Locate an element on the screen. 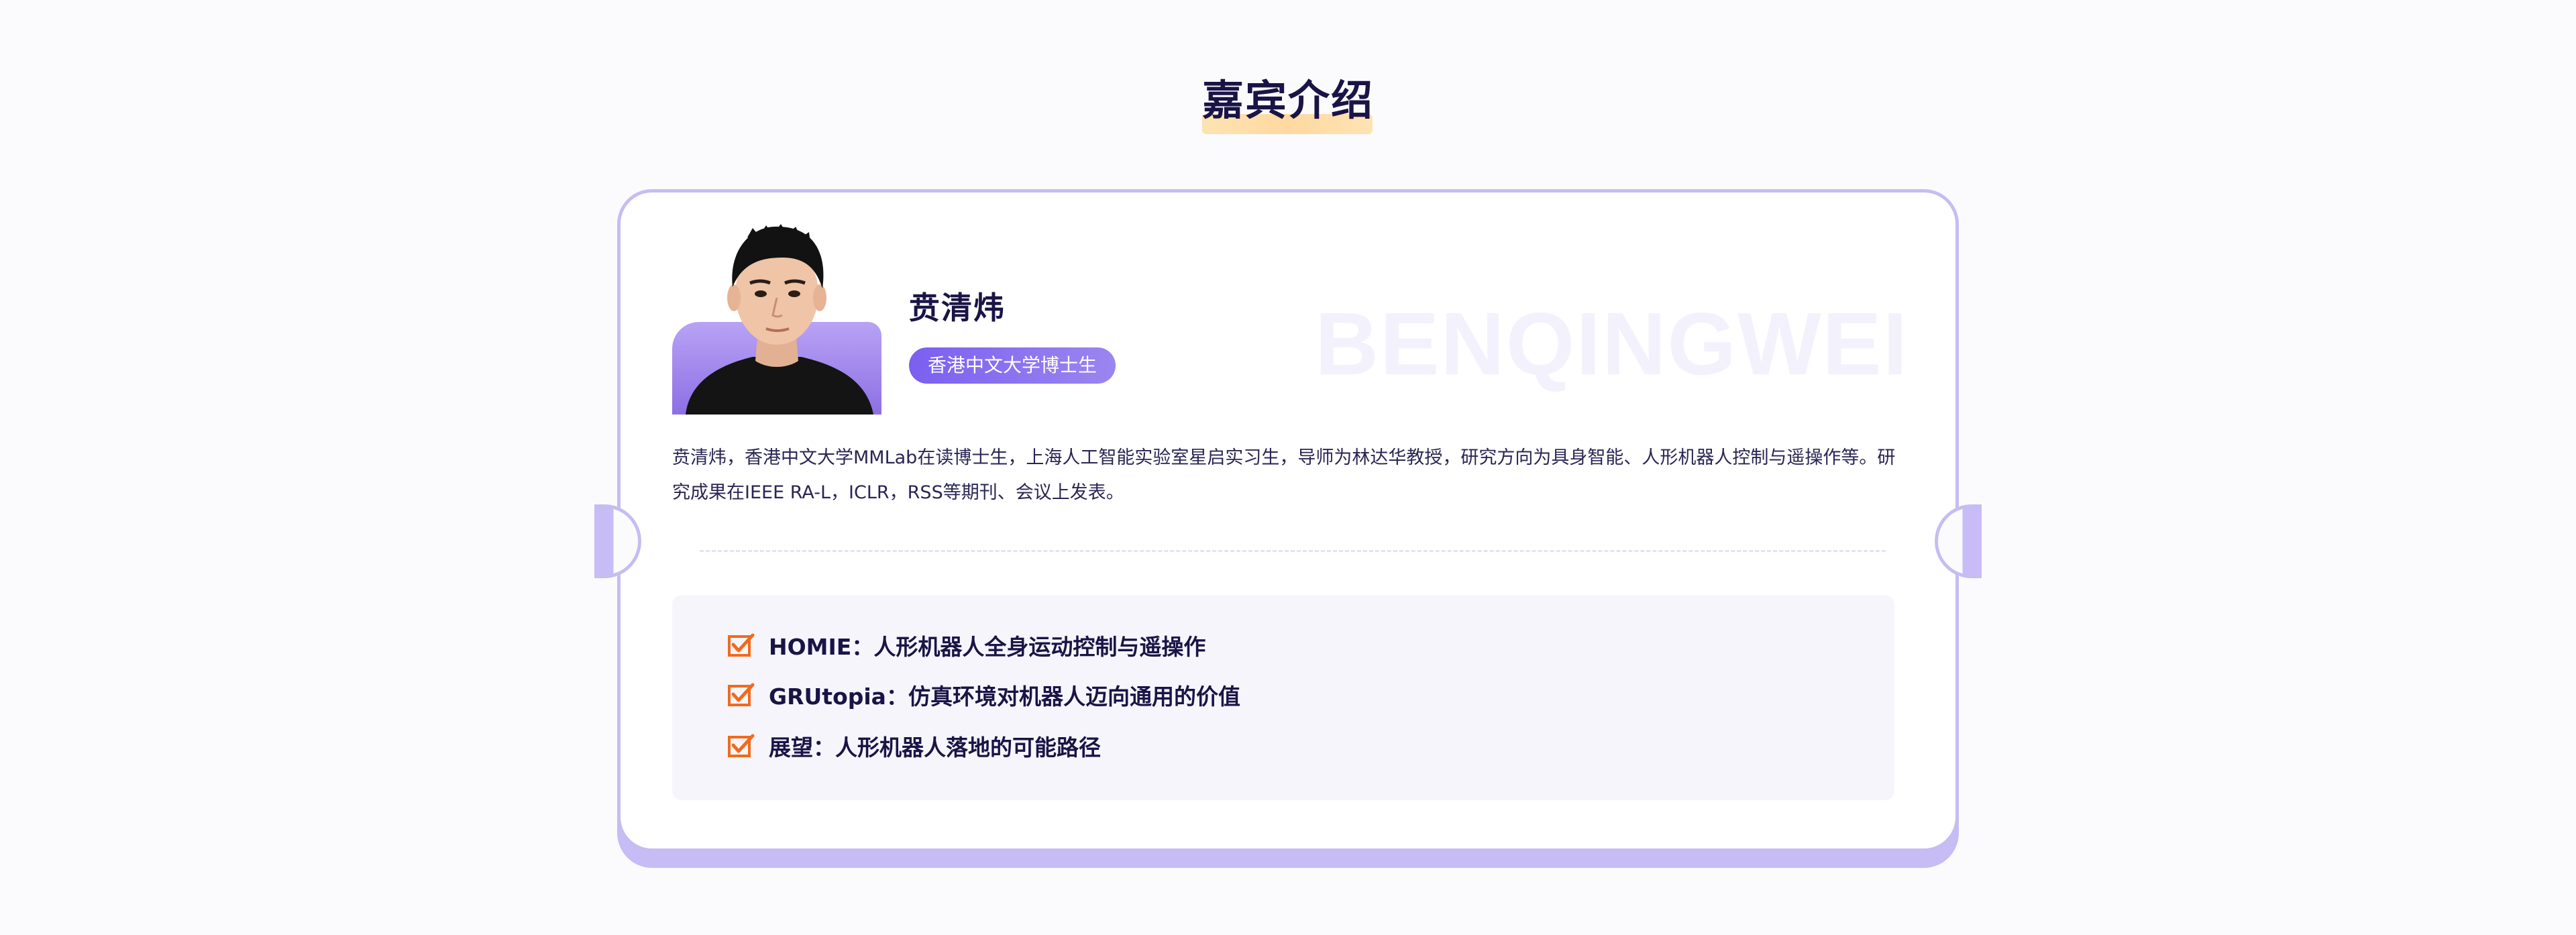 The height and width of the screenshot is (935, 2576). dashed-divider is located at coordinates (1293, 551).